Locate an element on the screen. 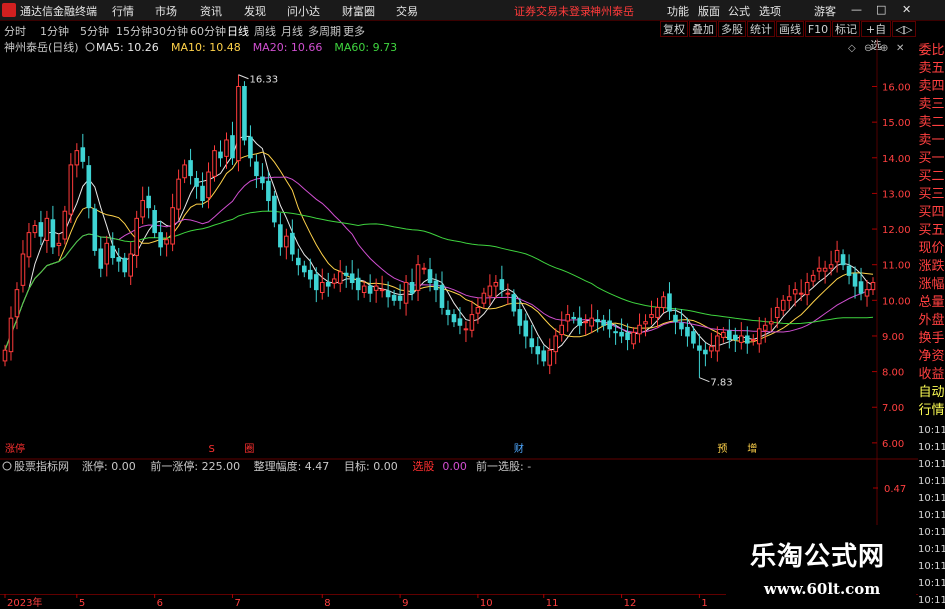 The height and width of the screenshot is (609, 945). menu-jiaoyi: 交易 is located at coordinates (407, 11).